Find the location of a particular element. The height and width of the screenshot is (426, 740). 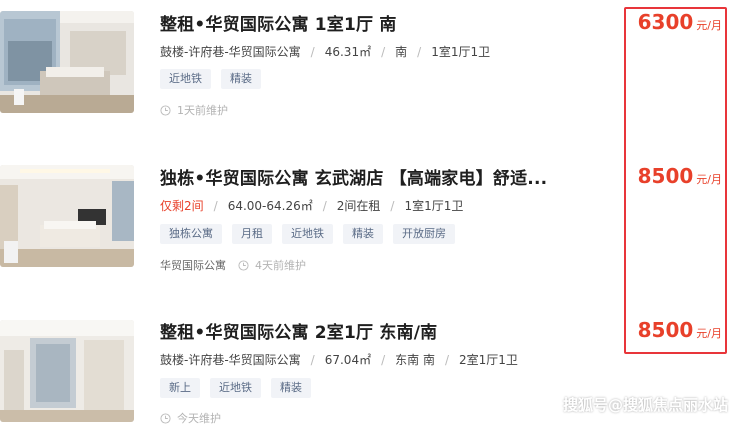

price-highlight-box is located at coordinates (675, 180).